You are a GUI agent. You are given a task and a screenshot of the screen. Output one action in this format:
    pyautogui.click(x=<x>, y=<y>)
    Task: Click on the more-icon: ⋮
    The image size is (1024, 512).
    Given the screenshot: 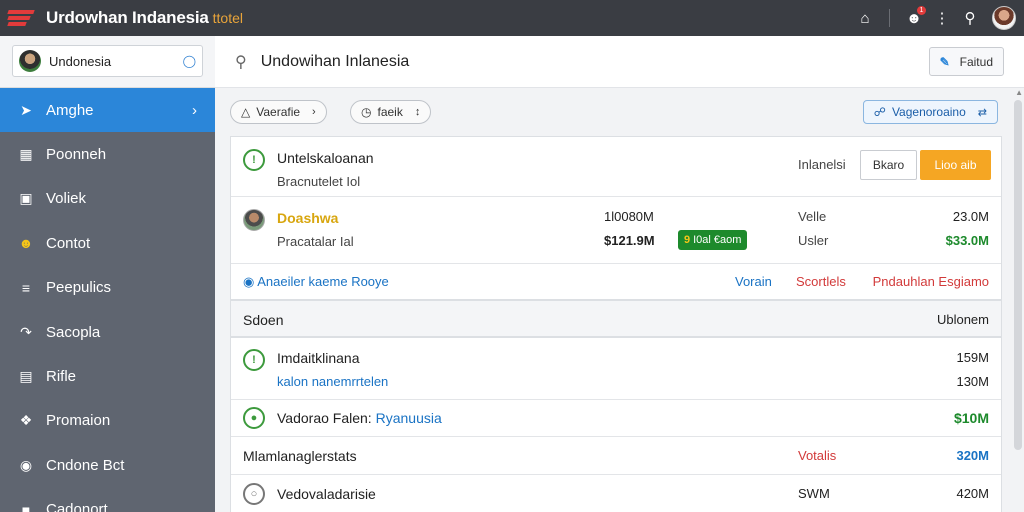 What is the action you would take?
    pyautogui.click(x=942, y=18)
    